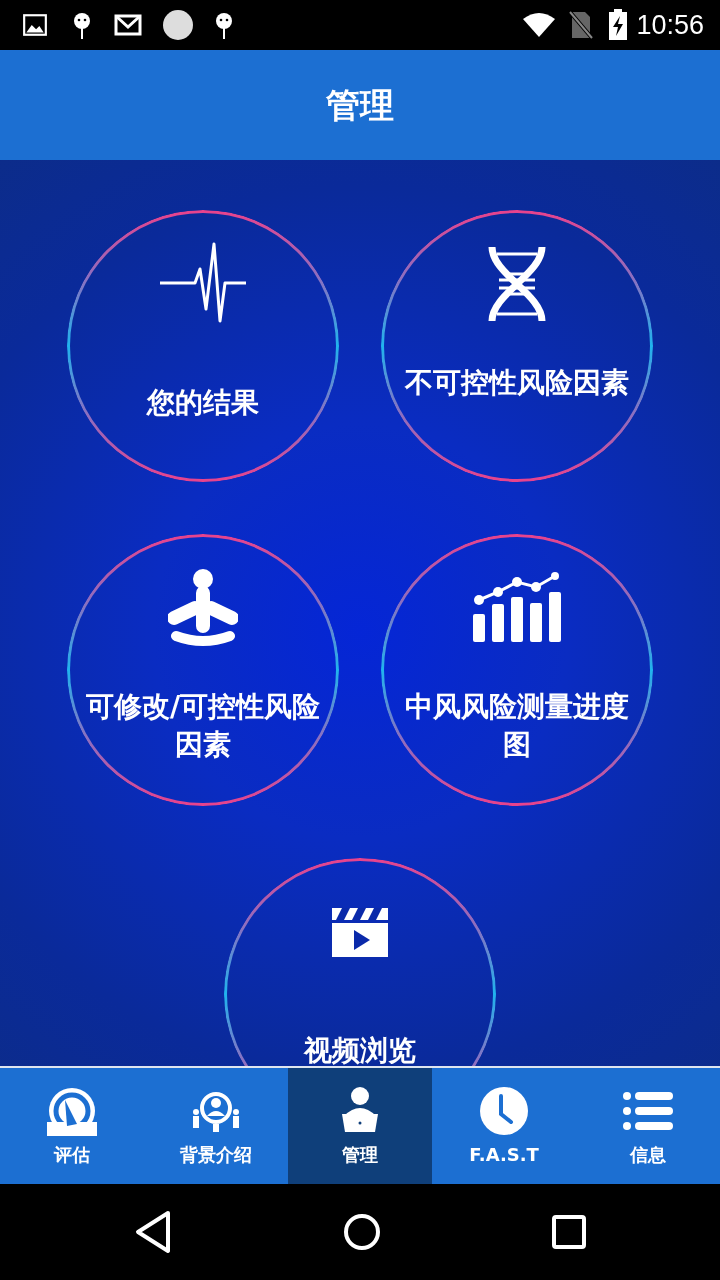  What do you see at coordinates (203, 670) in the screenshot?
I see `menu-tile: 可修改/可控性风险因素` at bounding box center [203, 670].